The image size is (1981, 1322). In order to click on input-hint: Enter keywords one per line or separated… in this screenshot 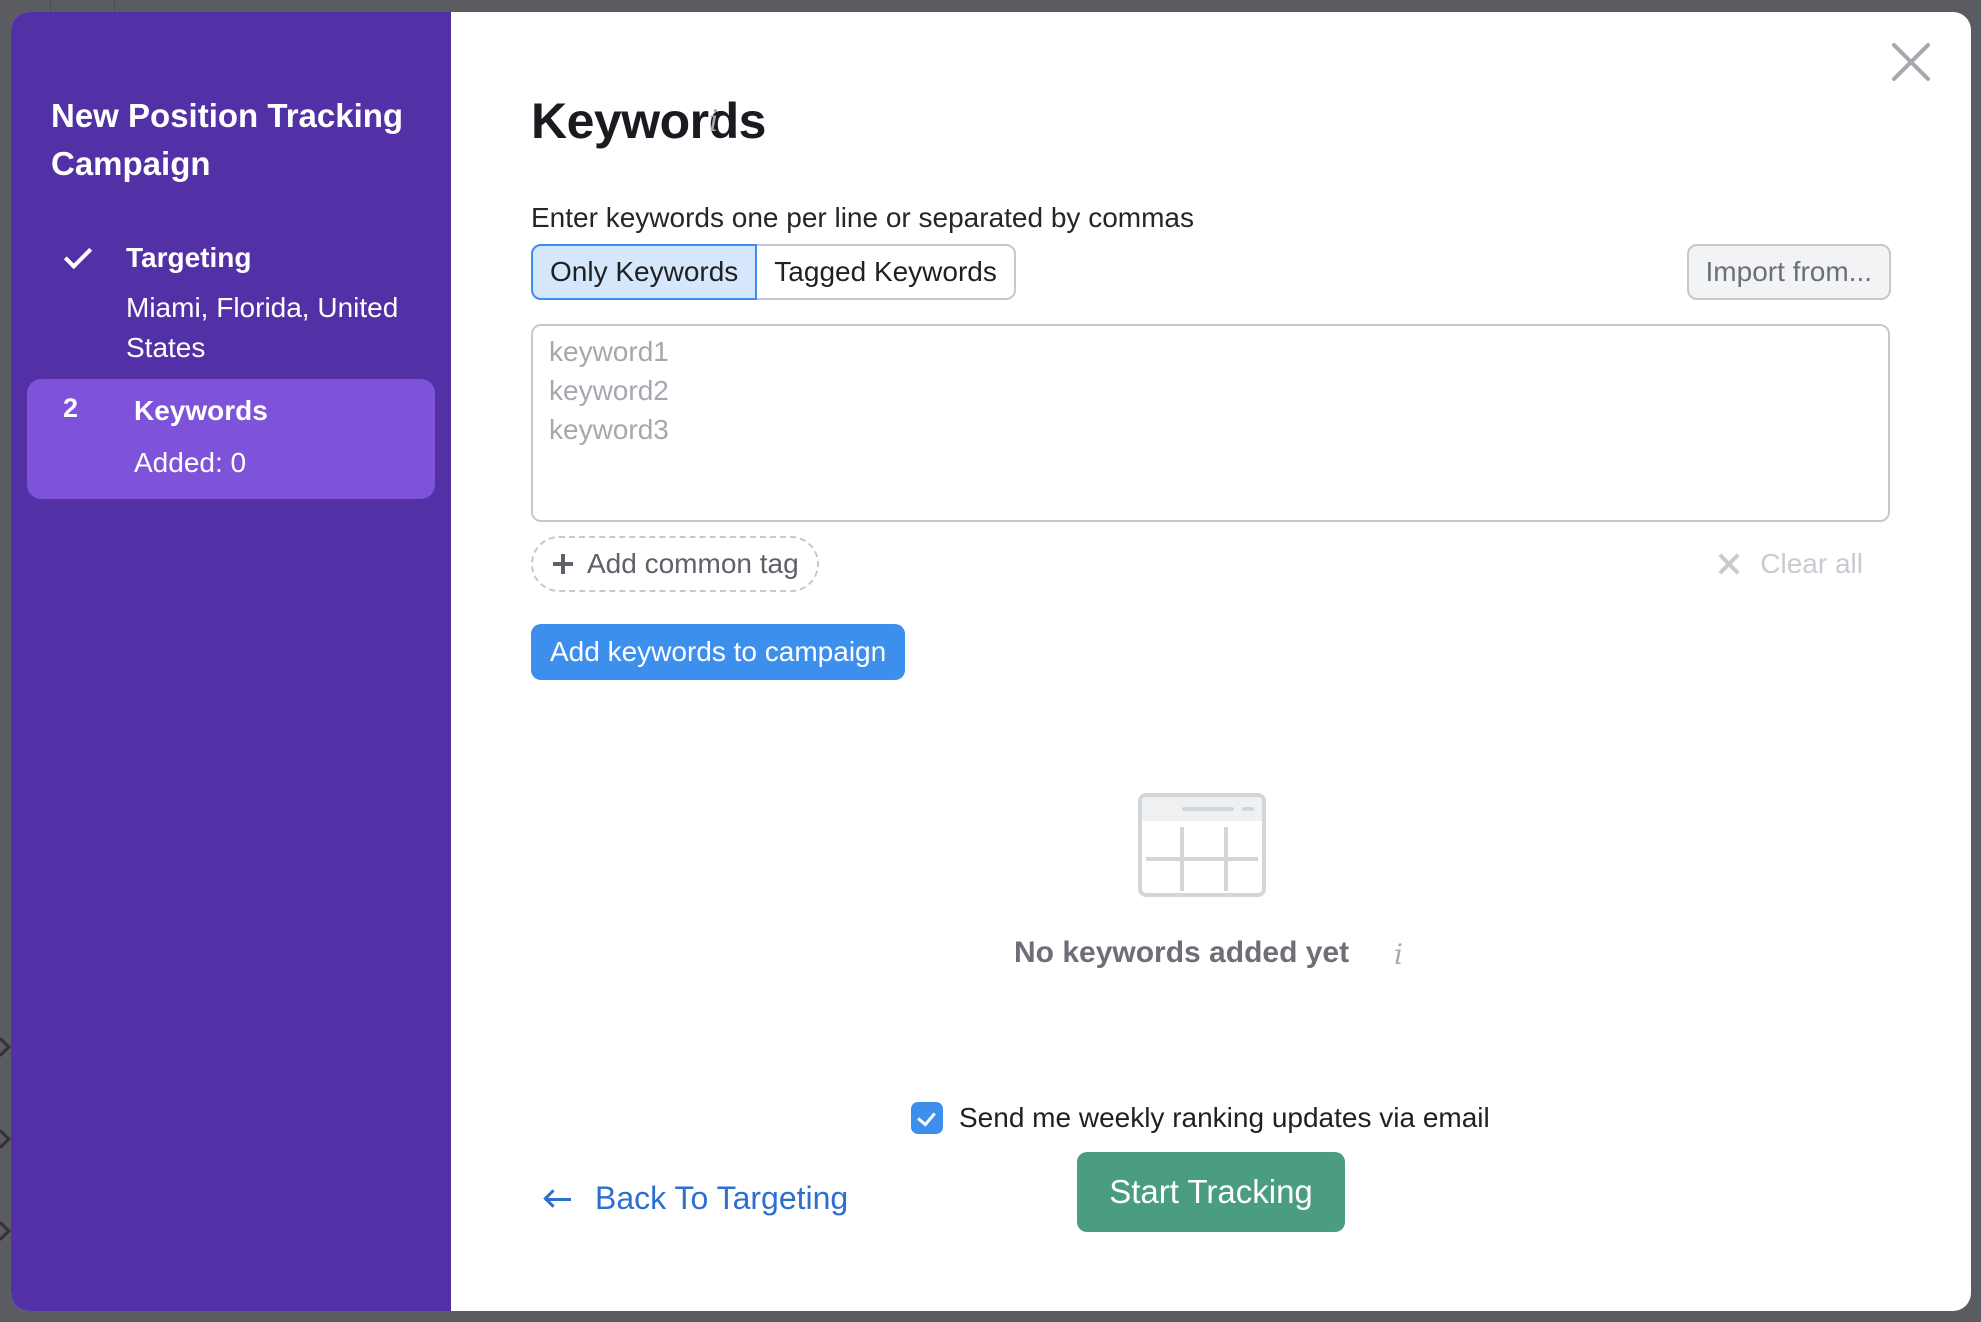, I will do `click(862, 217)`.